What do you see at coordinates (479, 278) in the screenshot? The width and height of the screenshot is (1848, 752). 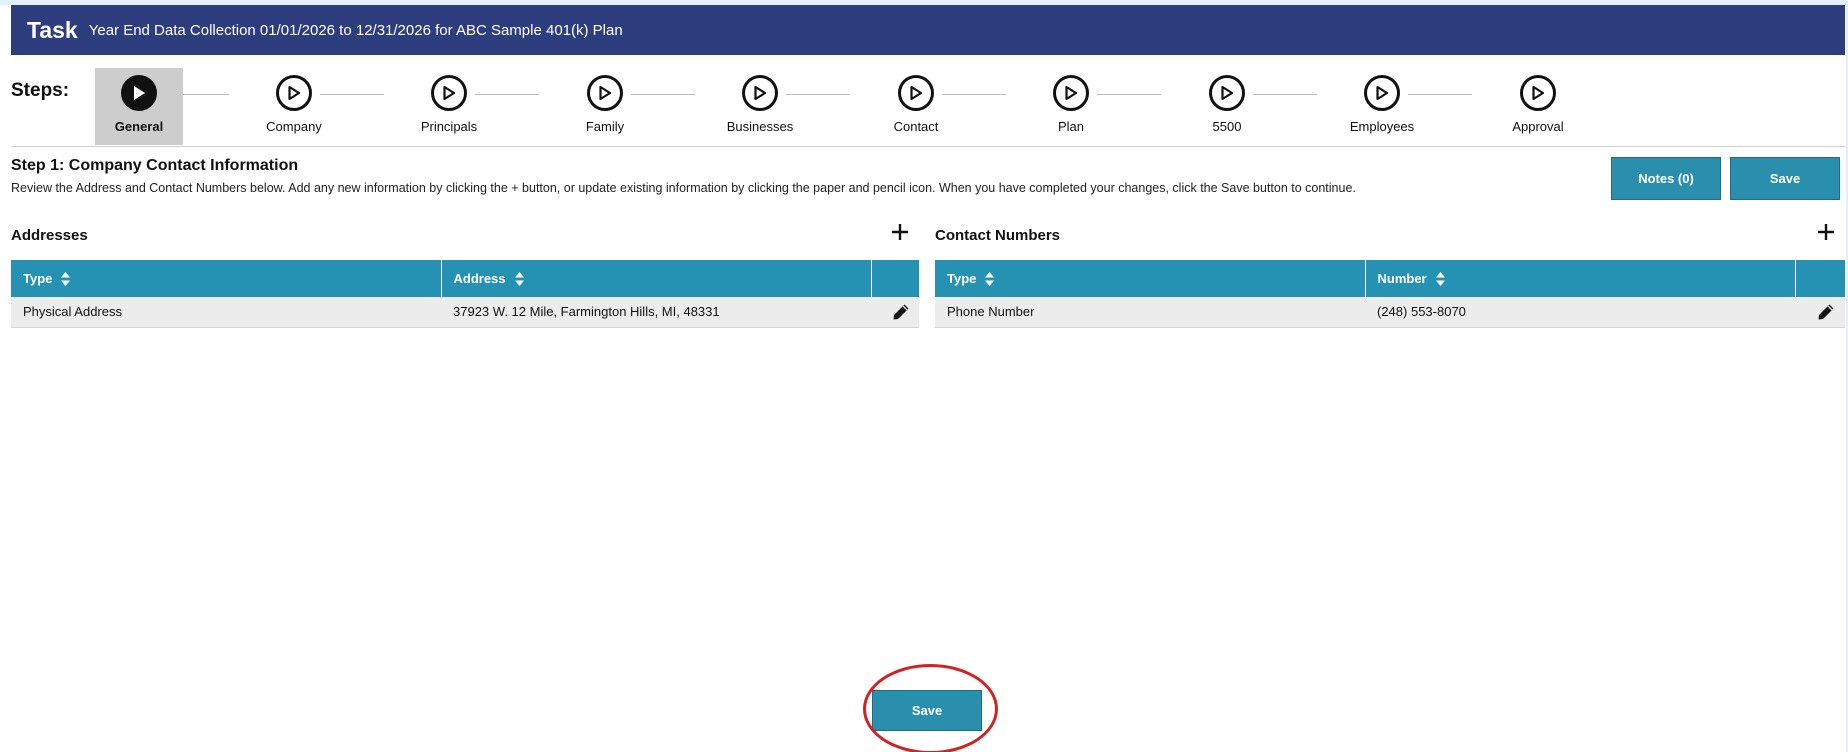 I see `column-header-label: Address` at bounding box center [479, 278].